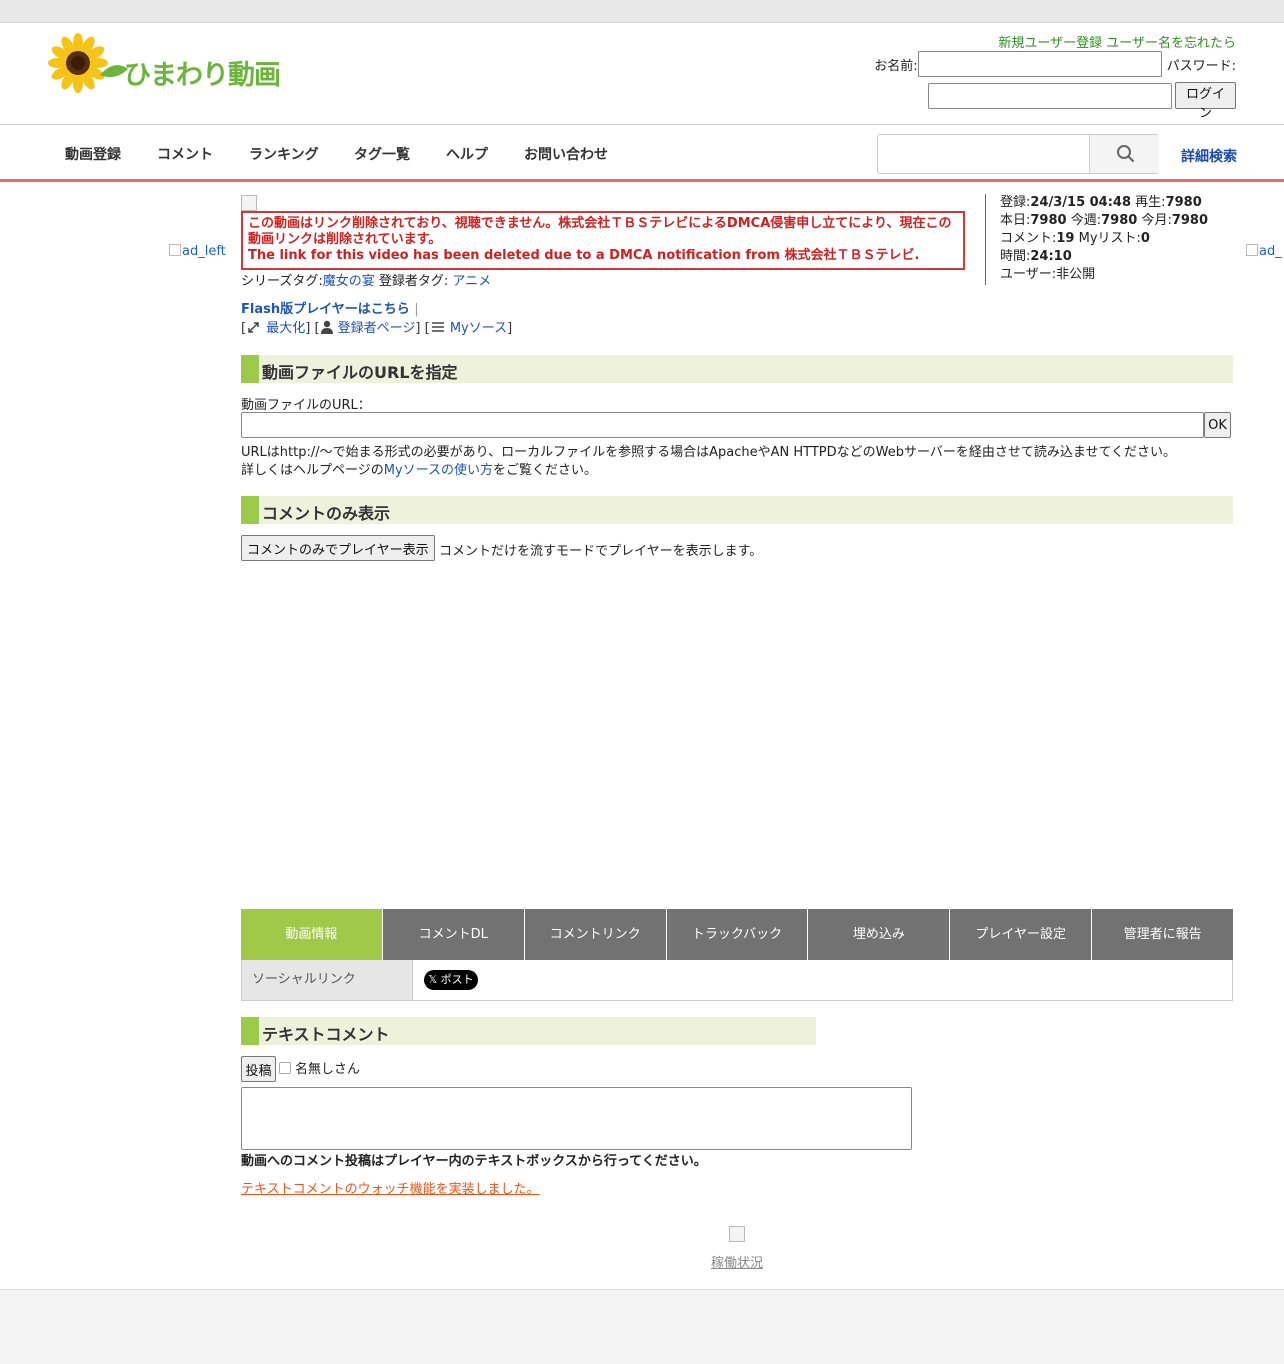 The width and height of the screenshot is (1284, 1364). Describe the element at coordinates (1150, 202) in the screenshot. I see `plays-label: 再生:` at that location.